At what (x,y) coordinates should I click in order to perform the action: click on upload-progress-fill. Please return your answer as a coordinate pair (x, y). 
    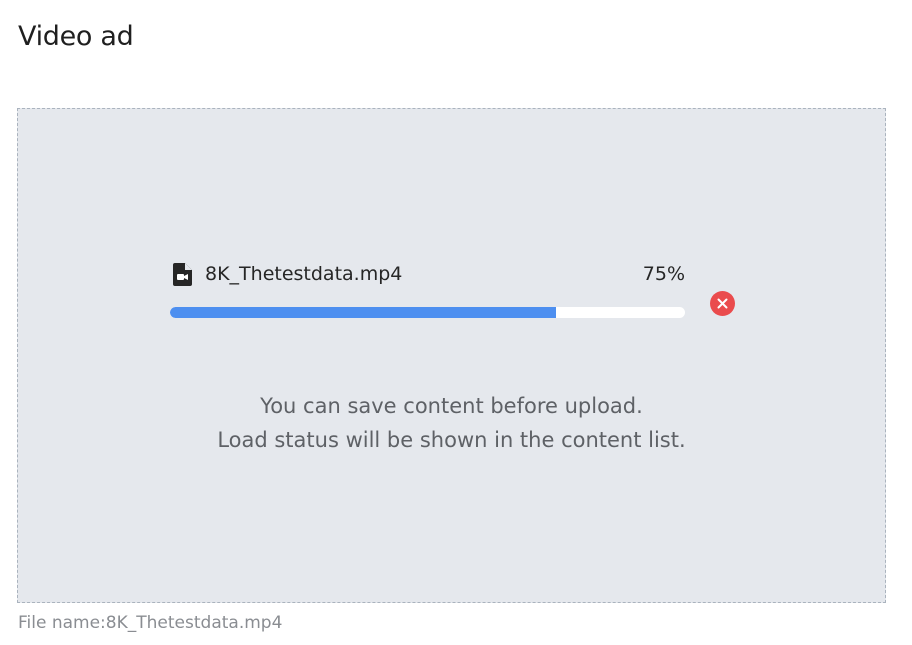
    Looking at the image, I should click on (363, 312).